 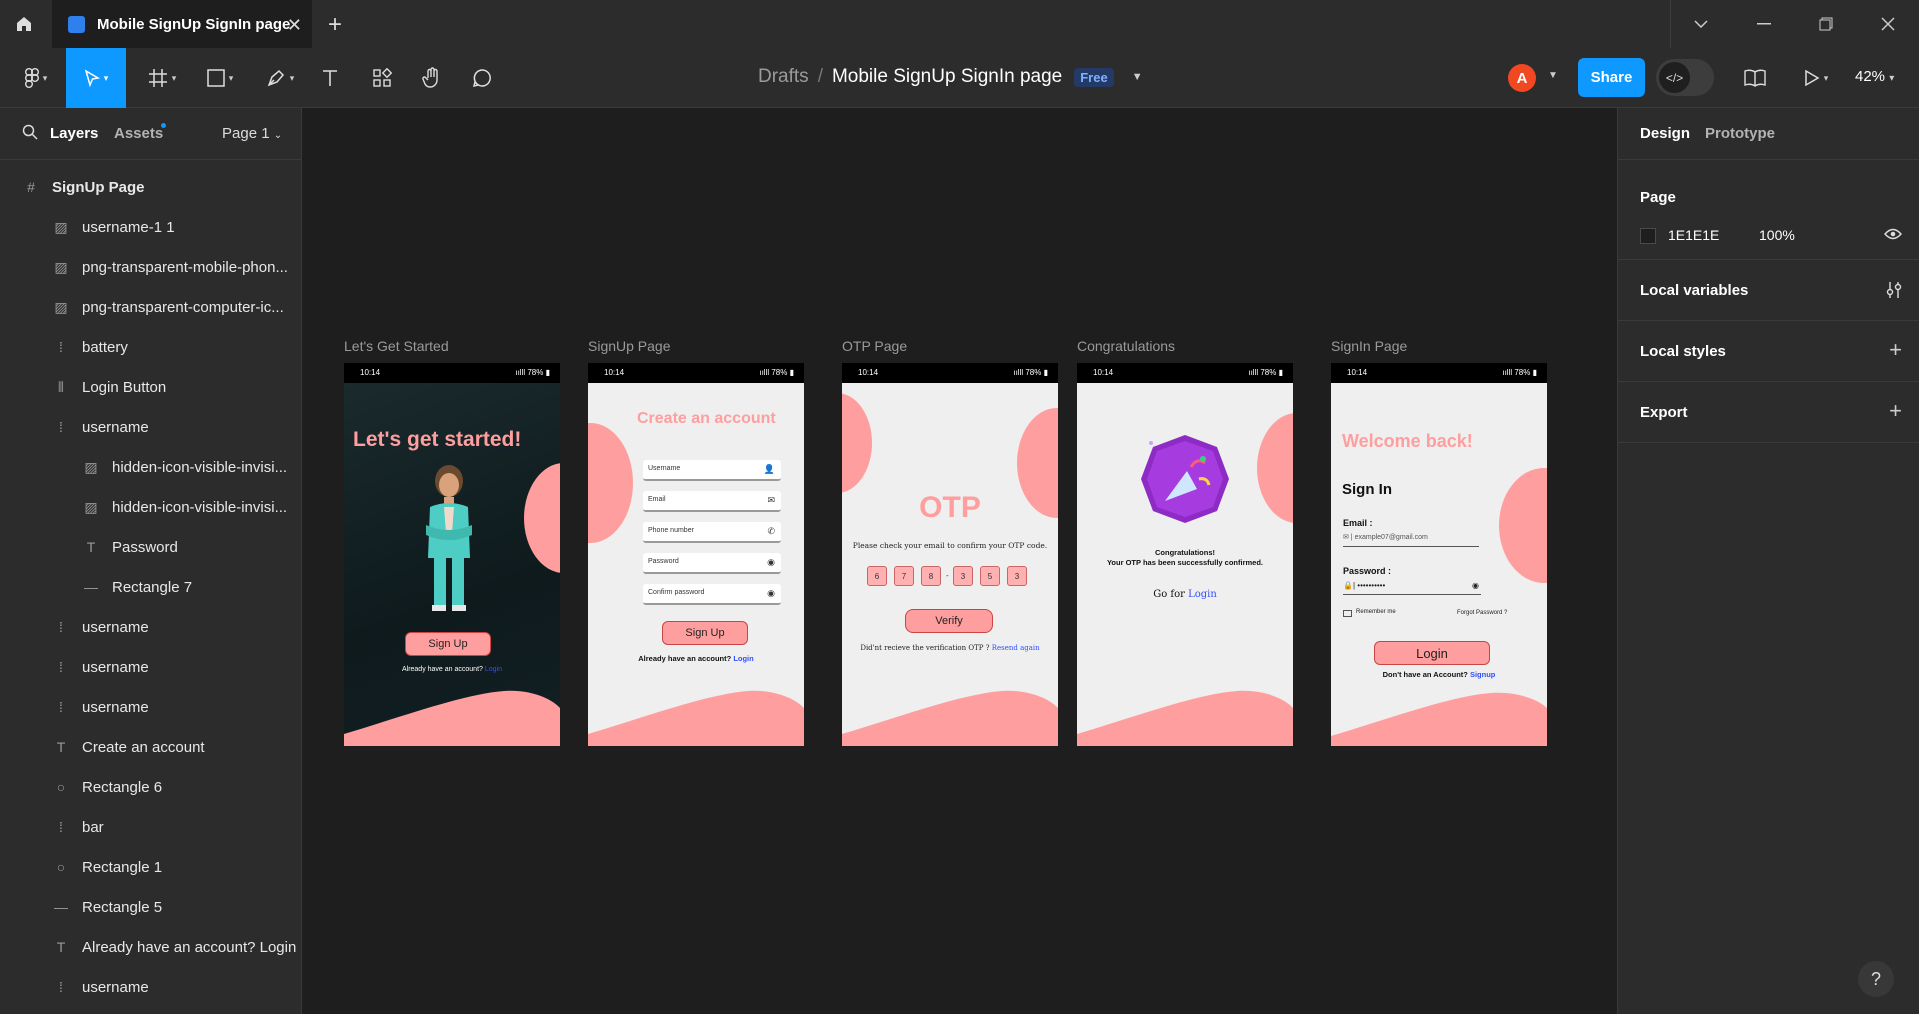 I want to click on page-selector: Page 1 ⌄, so click(x=252, y=133).